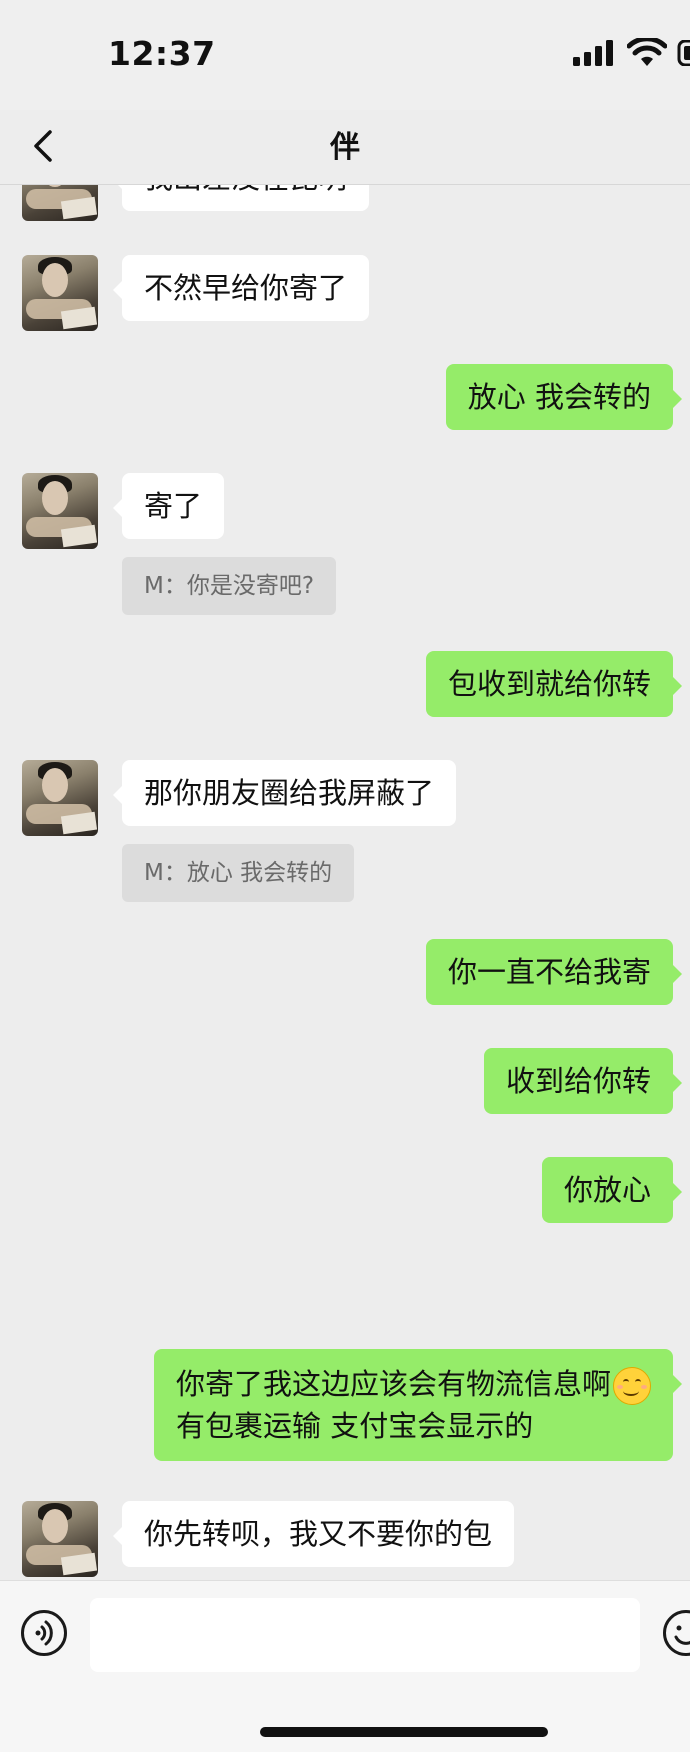  What do you see at coordinates (676, 1633) in the screenshot?
I see `emoji-icon` at bounding box center [676, 1633].